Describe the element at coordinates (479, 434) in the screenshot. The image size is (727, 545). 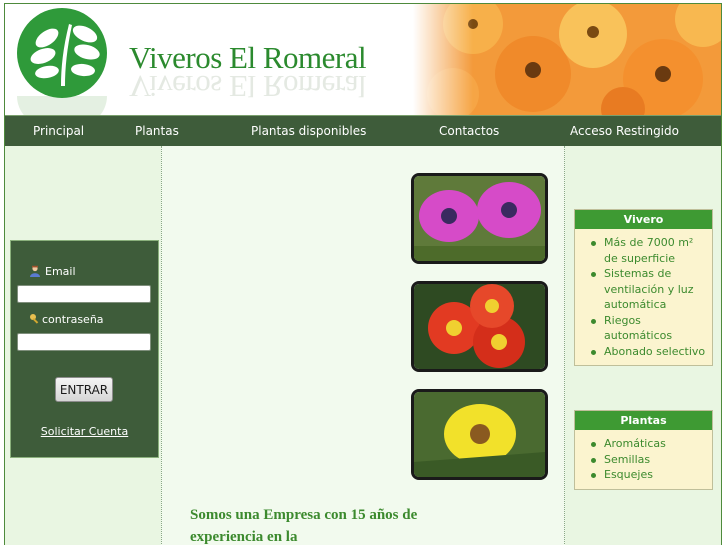
I see `yellow-daisy-photo` at that location.